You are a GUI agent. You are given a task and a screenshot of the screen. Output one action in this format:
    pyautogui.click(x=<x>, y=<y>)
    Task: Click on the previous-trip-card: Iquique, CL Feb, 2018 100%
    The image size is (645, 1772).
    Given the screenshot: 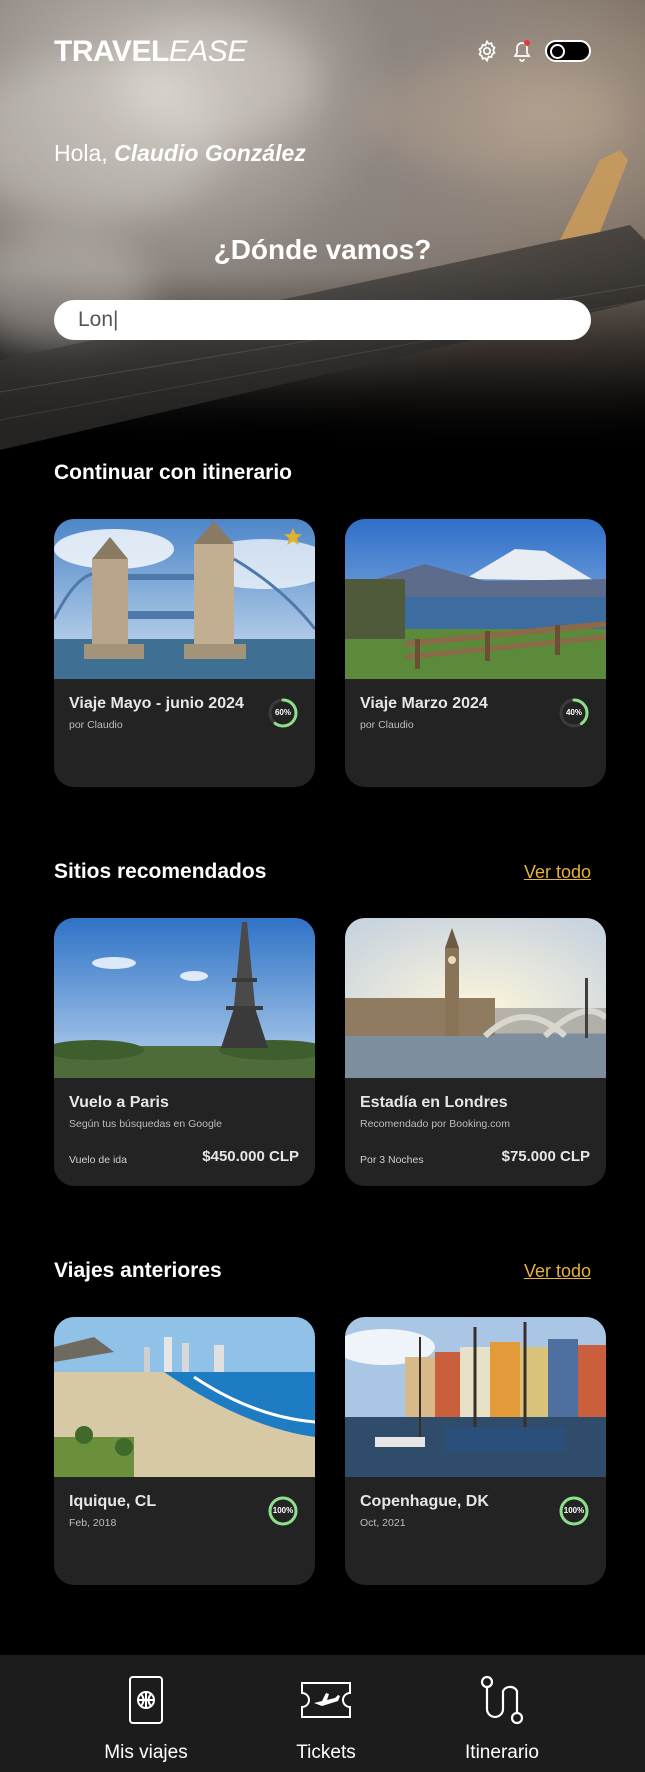 What is the action you would take?
    pyautogui.click(x=184, y=1451)
    